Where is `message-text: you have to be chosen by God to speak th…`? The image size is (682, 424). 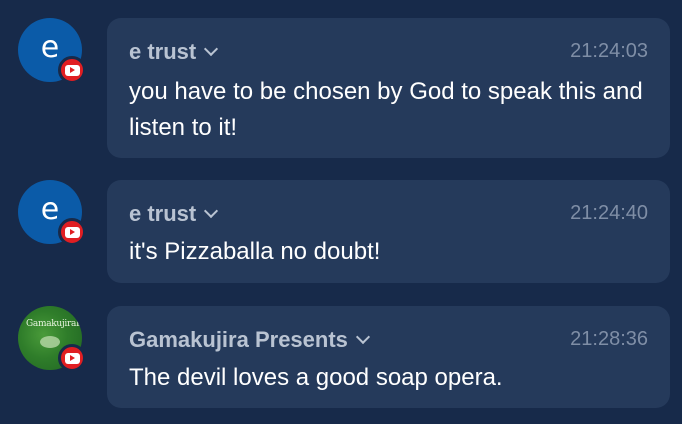 message-text: you have to be chosen by God to speak th… is located at coordinates (386, 109).